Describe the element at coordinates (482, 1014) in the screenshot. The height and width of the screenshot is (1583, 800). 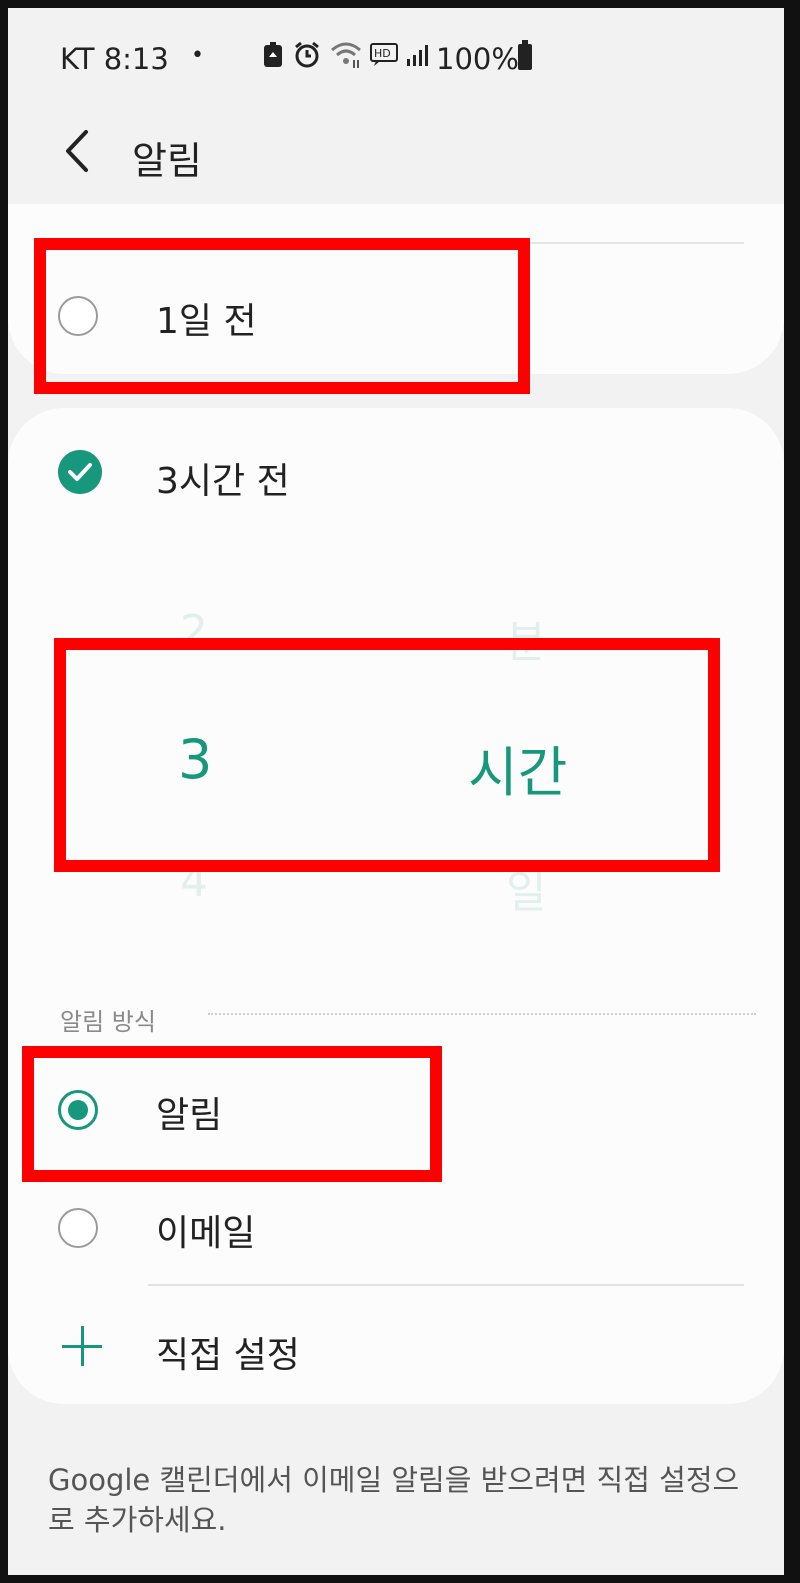
I see `section-divider` at that location.